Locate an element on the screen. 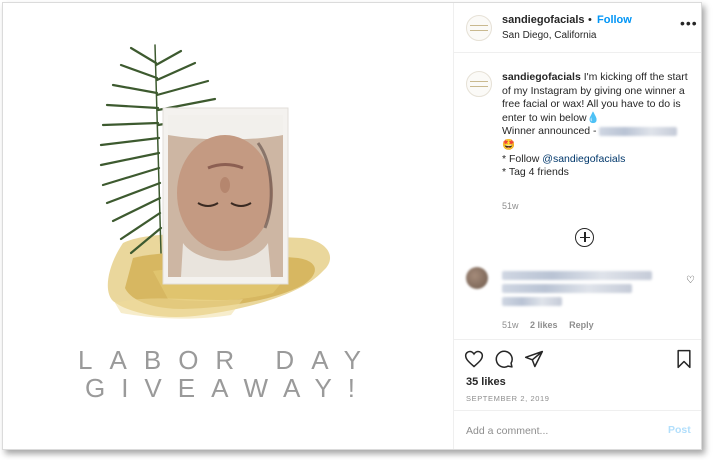 The width and height of the screenshot is (714, 460). comment-icon is located at coordinates (504, 359).